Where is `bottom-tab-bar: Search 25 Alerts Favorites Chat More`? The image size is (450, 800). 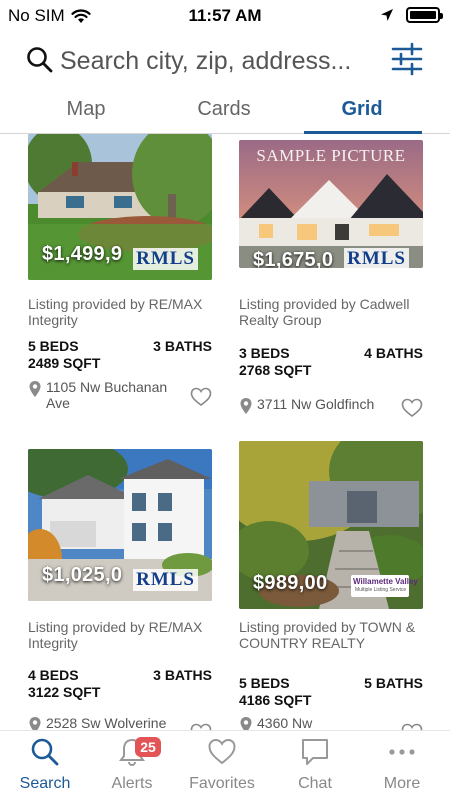
bottom-tab-bar: Search 25 Alerts Favorites Chat More is located at coordinates (225, 765).